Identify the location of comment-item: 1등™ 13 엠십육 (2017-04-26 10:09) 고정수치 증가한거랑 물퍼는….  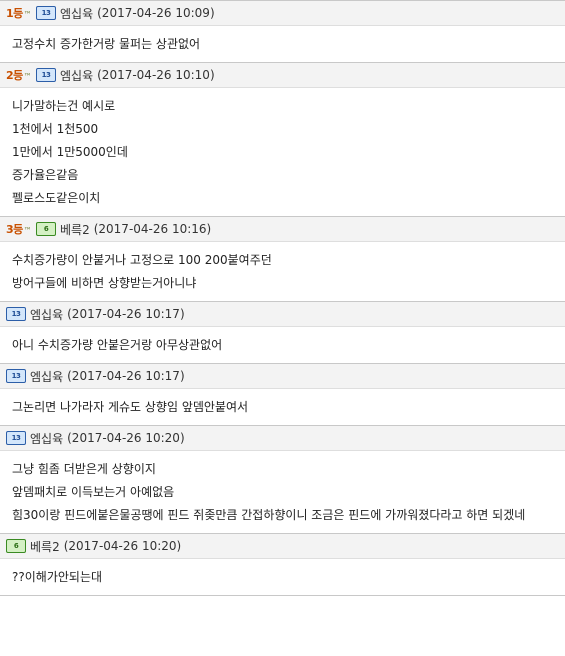
(282, 31).